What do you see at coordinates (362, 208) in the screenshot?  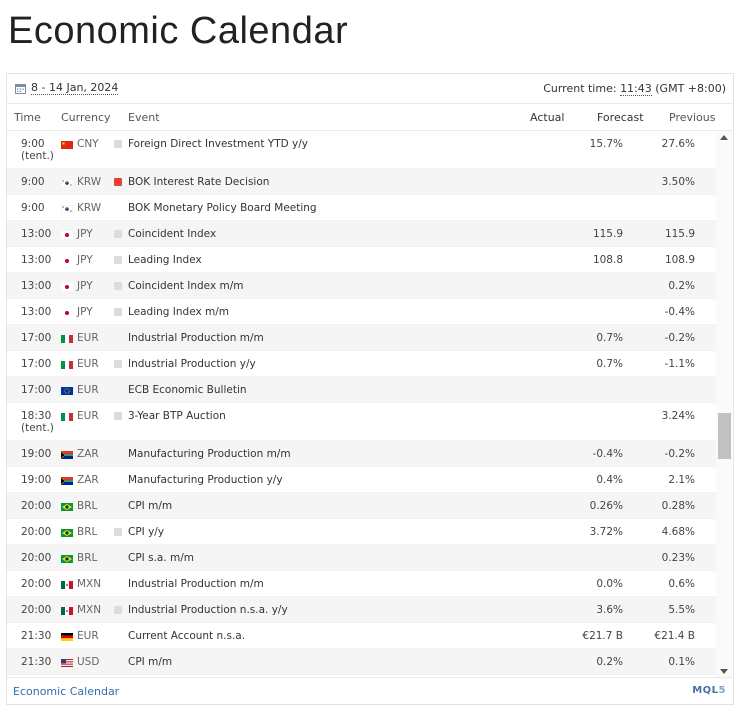 I see `event-row: 9:00 KRW BOK Monetary Policy Board Meeting` at bounding box center [362, 208].